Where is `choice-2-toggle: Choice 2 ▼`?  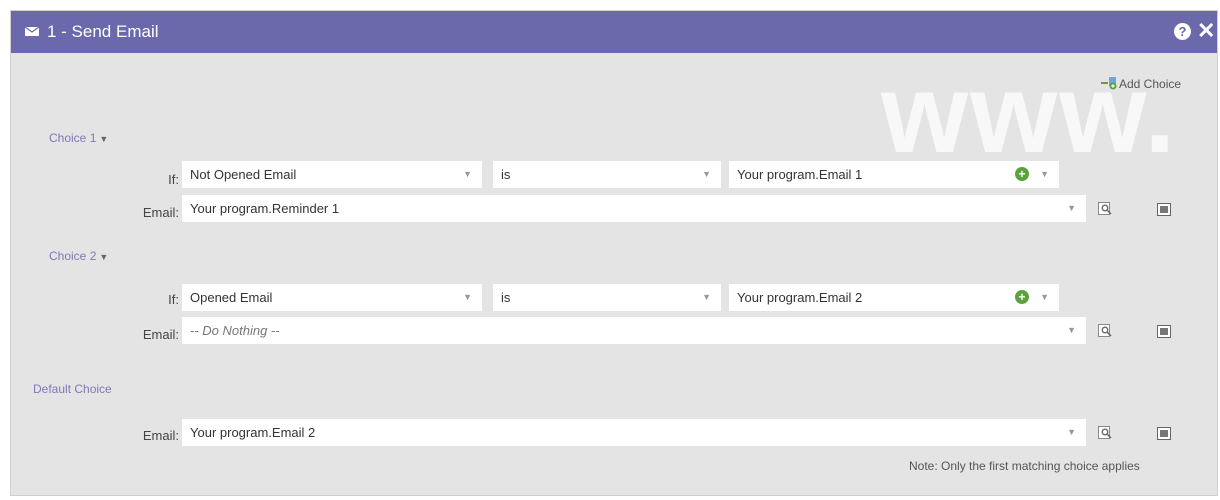
choice-2-toggle: Choice 2 ▼ is located at coordinates (78, 256).